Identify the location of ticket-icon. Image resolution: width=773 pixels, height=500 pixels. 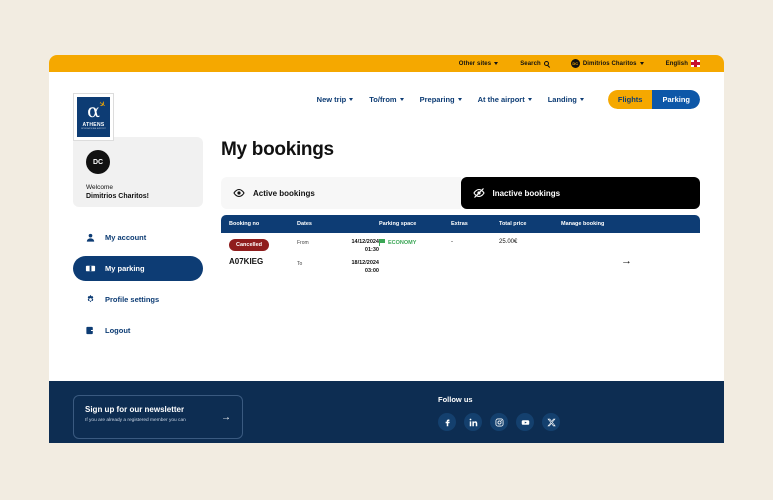
(90, 268).